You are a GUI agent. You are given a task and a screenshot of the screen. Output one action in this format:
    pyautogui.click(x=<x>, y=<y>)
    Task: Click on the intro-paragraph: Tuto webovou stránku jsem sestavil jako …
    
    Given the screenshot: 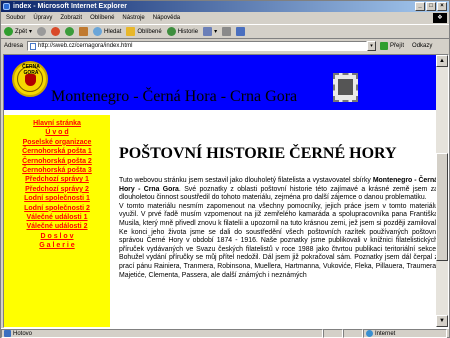 What is the action you would take?
    pyautogui.click(x=278, y=189)
    